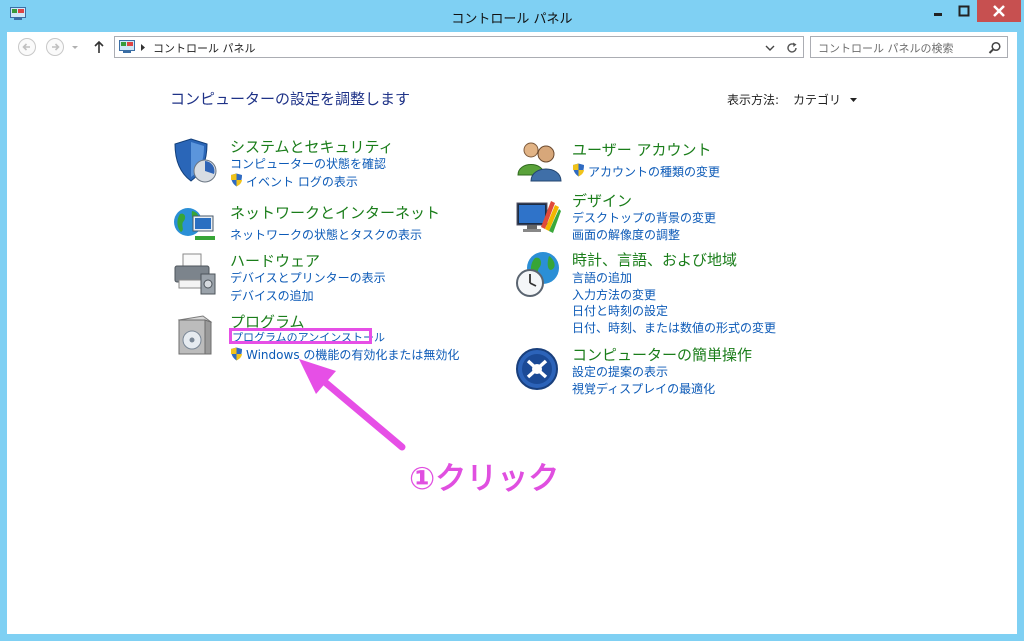 The image size is (1024, 641). I want to click on title-bar: コントロール パネル, so click(512, 16).